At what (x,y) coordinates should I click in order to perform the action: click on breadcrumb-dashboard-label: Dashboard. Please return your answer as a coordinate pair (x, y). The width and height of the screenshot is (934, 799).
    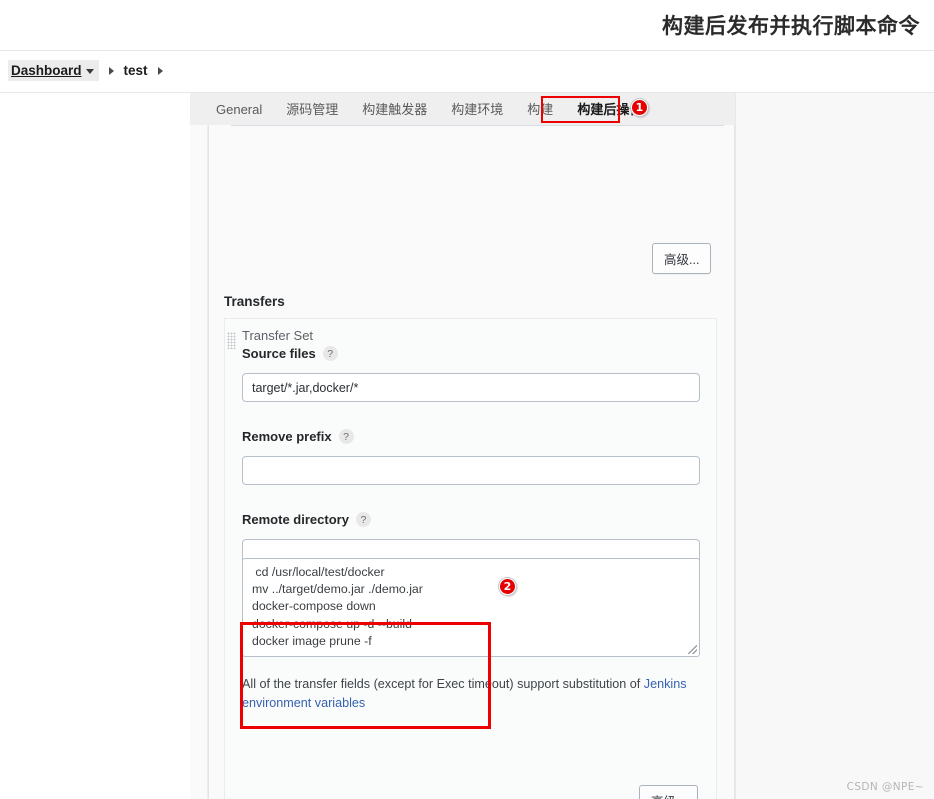
    Looking at the image, I should click on (46, 70).